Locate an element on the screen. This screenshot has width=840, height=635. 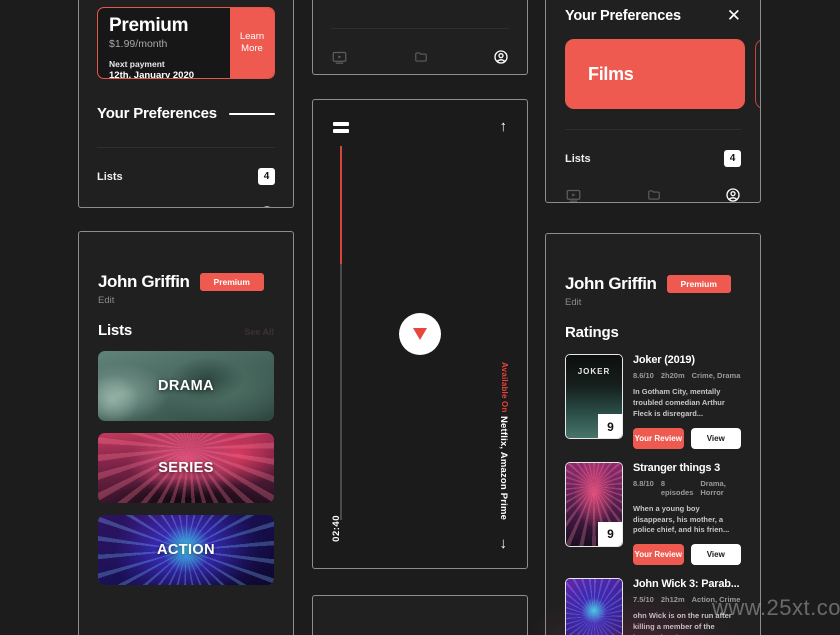
movie-genres: Action, Crime is located at coordinates (716, 600).